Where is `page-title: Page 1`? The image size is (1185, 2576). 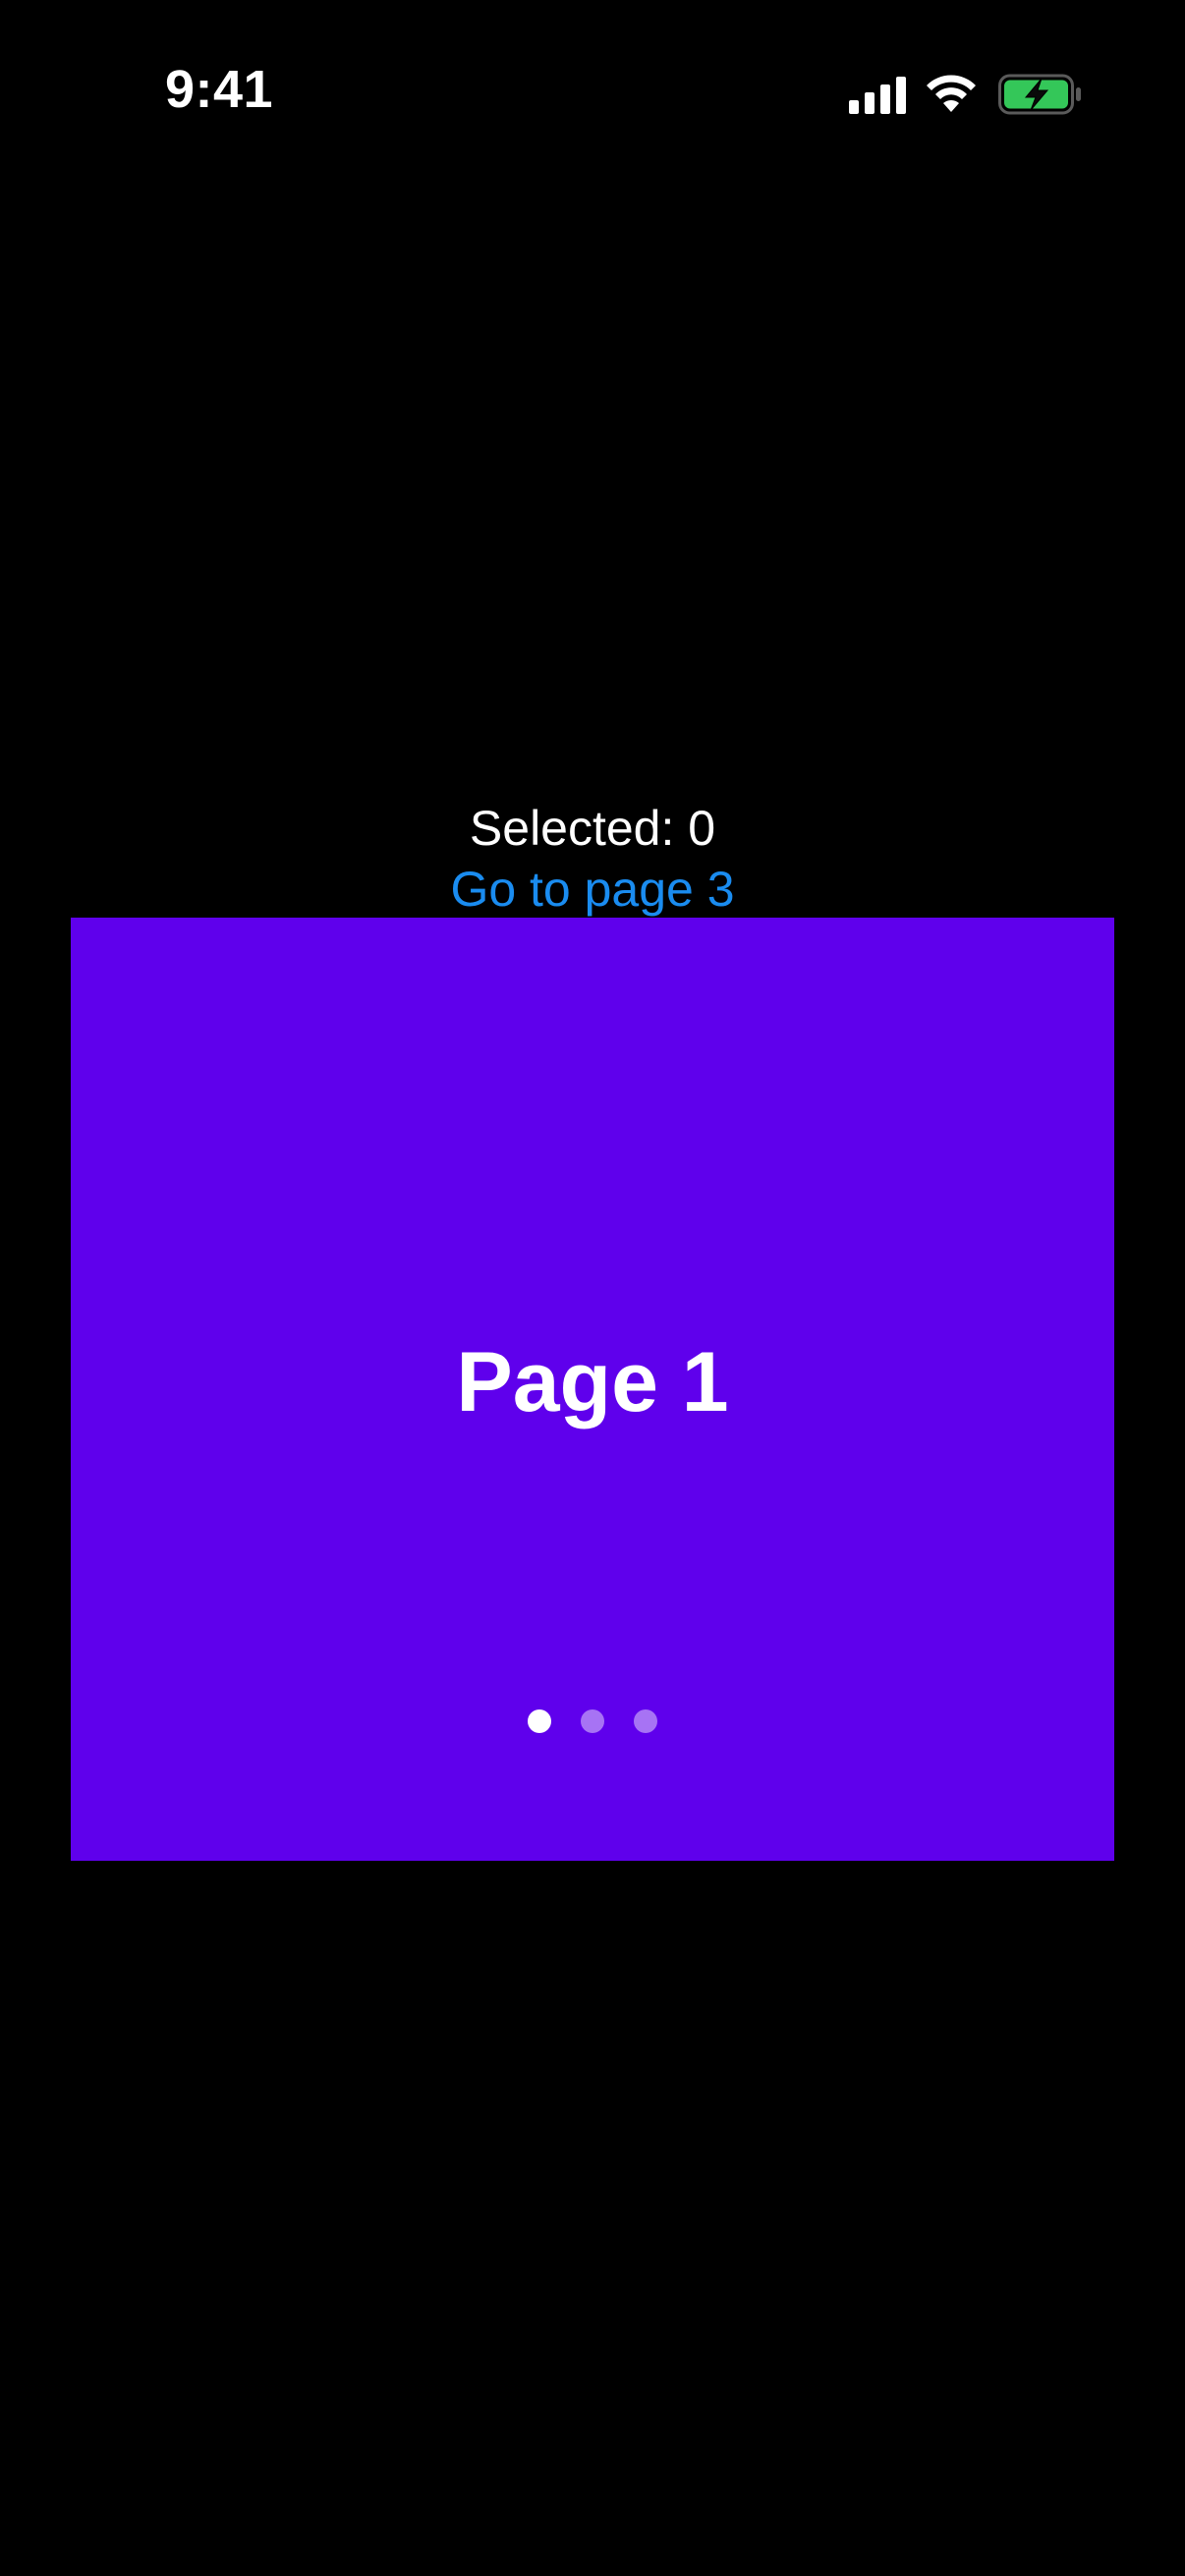
page-title: Page 1 is located at coordinates (592, 1382).